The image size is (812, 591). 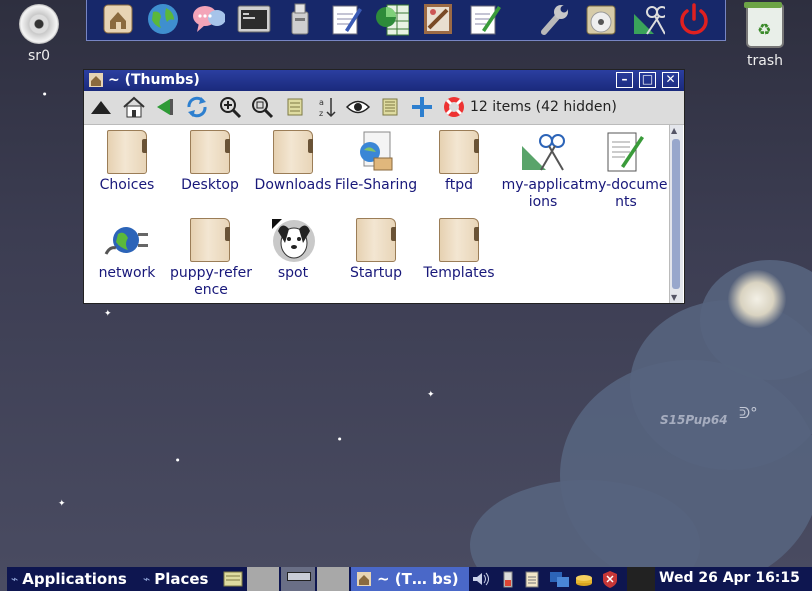 What do you see at coordinates (346, 19) in the screenshot?
I see `text-editor-icon` at bounding box center [346, 19].